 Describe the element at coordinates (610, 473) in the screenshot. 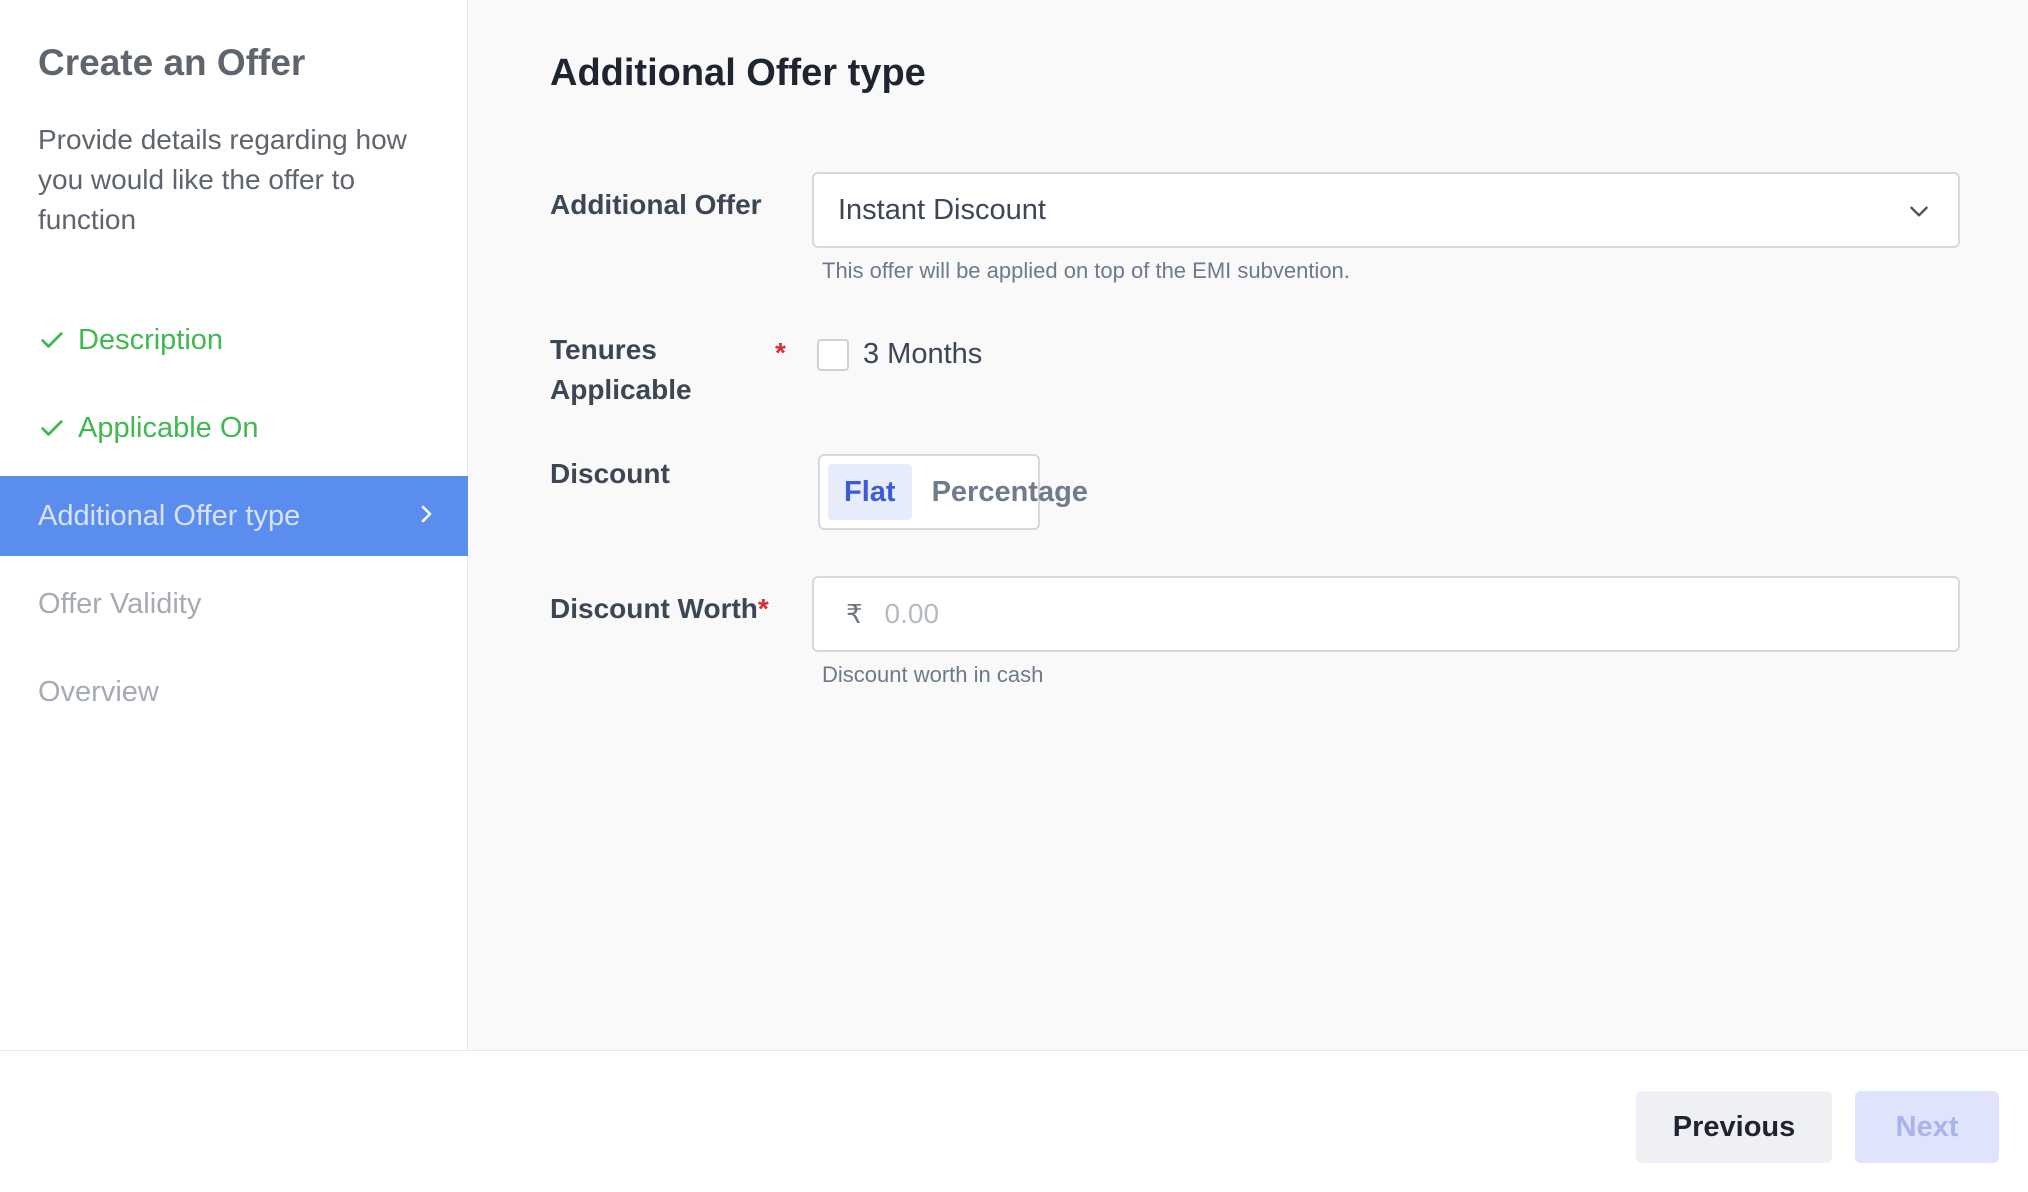

I see `discount-label: Discount` at that location.